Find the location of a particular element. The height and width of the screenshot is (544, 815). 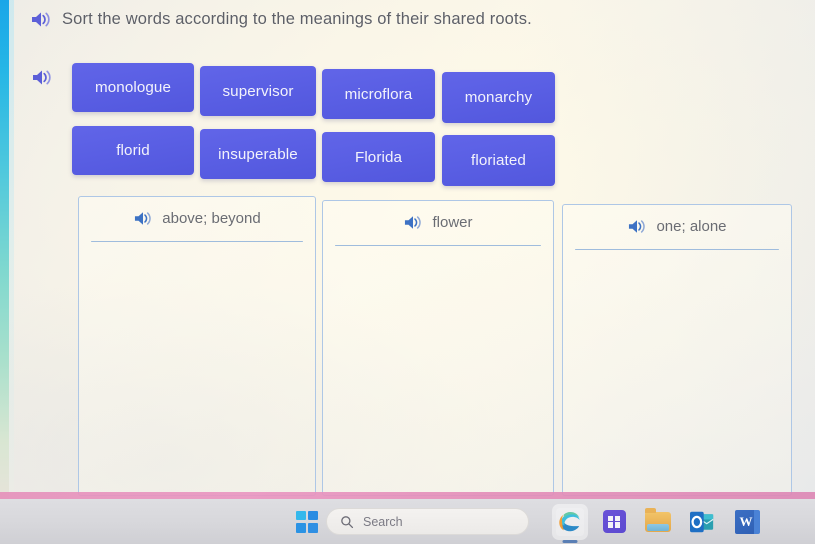

taskbar-app-icons: W is located at coordinates (658, 521).